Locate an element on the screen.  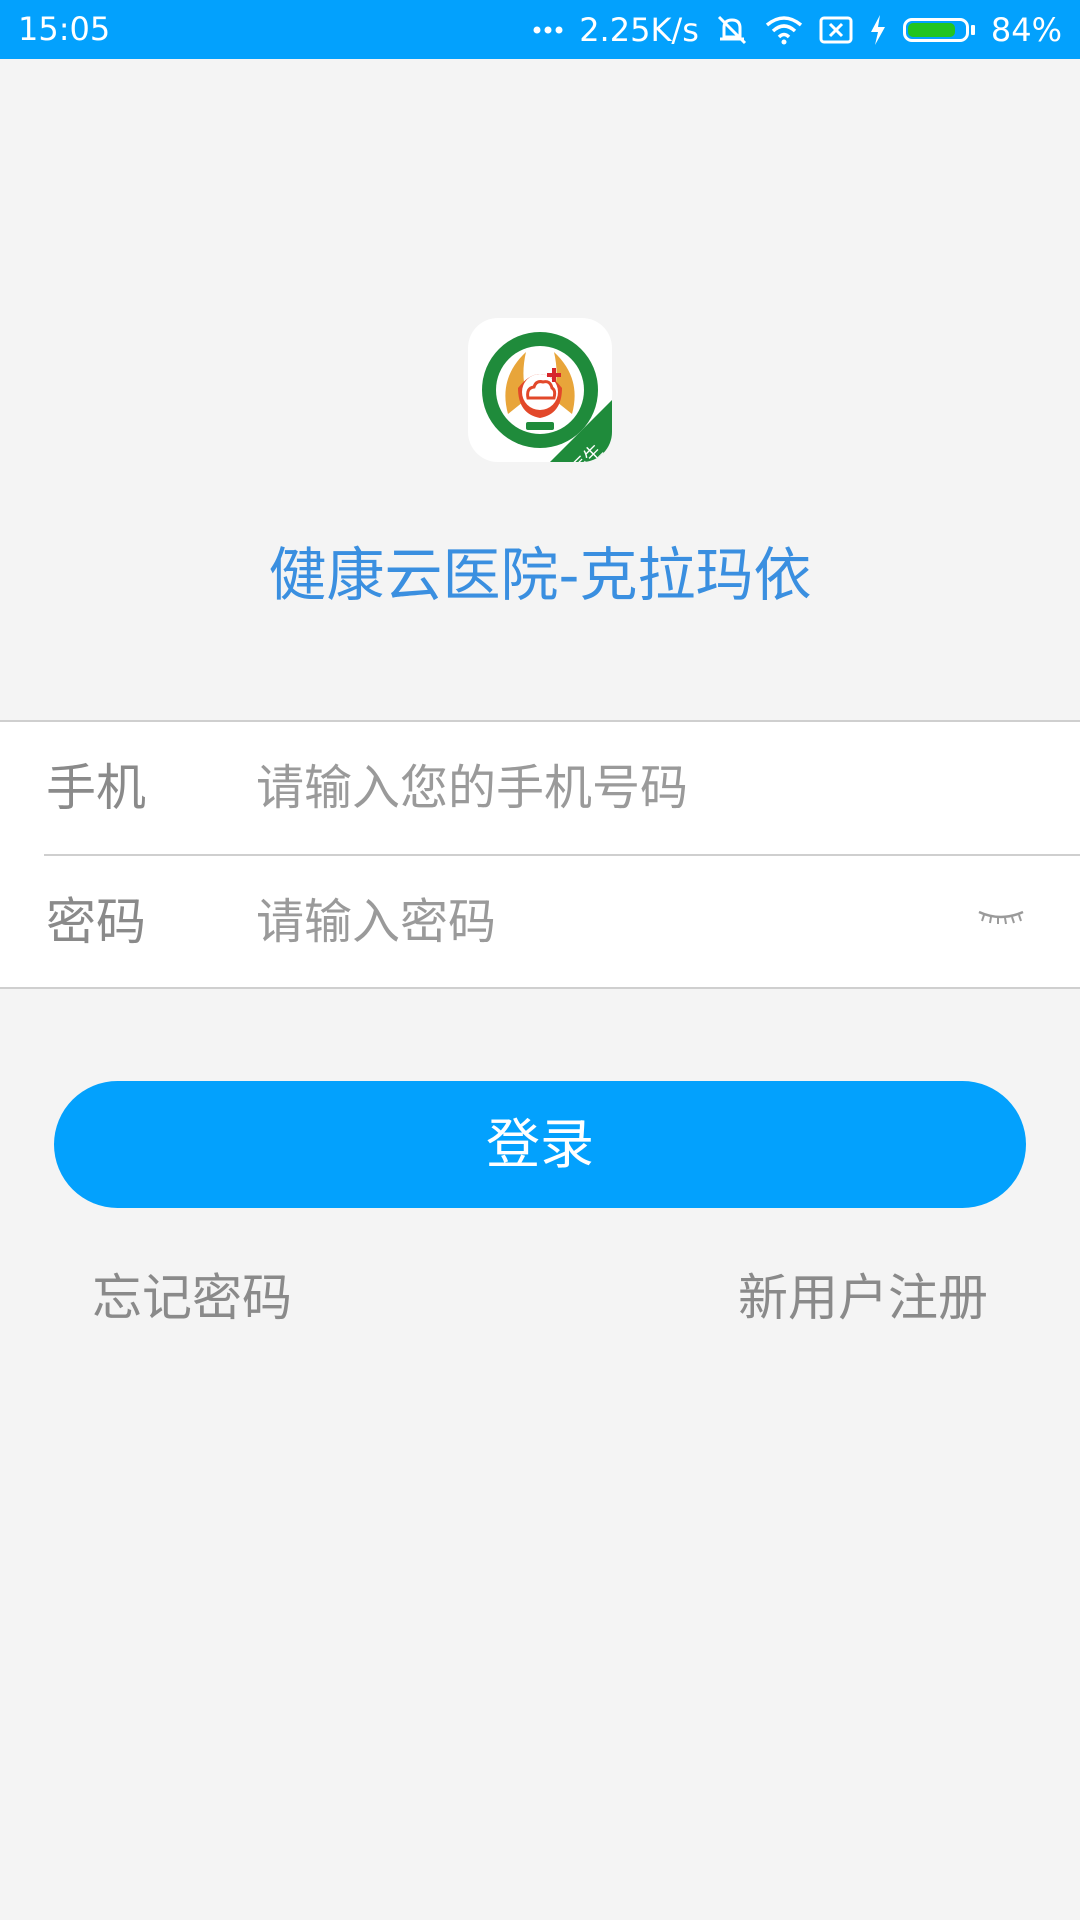
password-label: 密码 is located at coordinates (96, 922).